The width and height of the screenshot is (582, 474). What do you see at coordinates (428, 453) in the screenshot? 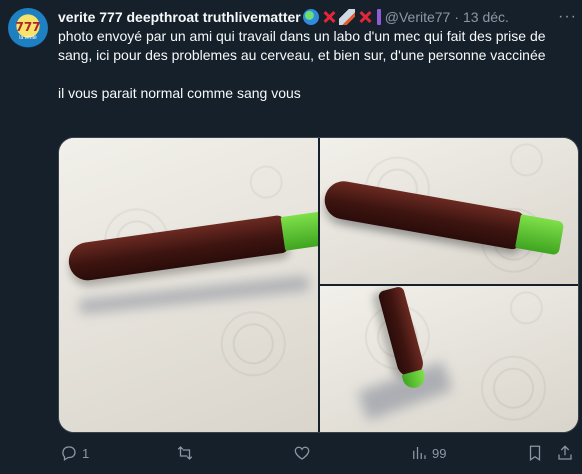
I see `views-button: 99` at bounding box center [428, 453].